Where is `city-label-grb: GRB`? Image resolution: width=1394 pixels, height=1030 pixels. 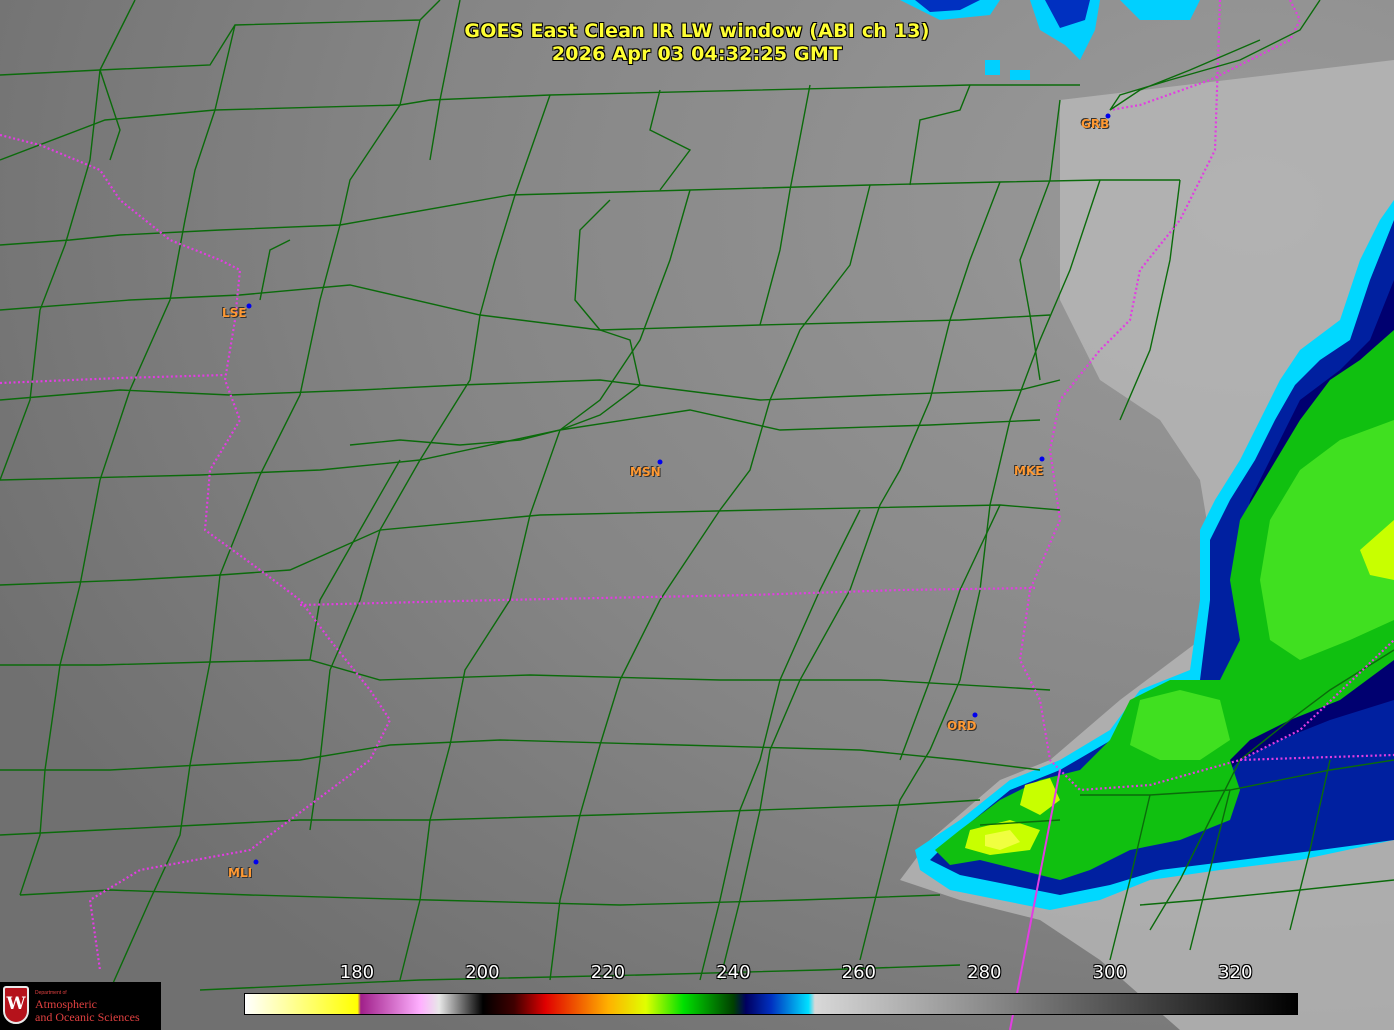
city-label-grb: GRB is located at coordinates (1095, 124).